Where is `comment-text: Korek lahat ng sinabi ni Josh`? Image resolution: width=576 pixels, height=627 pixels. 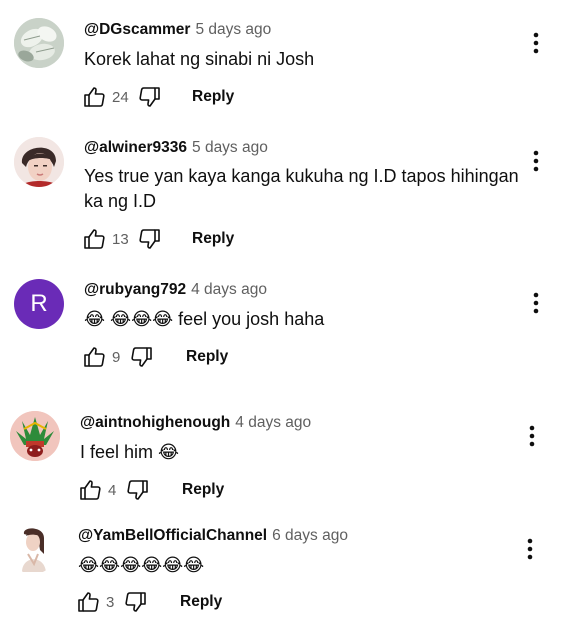 comment-text: Korek lahat ng sinabi ni Josh is located at coordinates (199, 59).